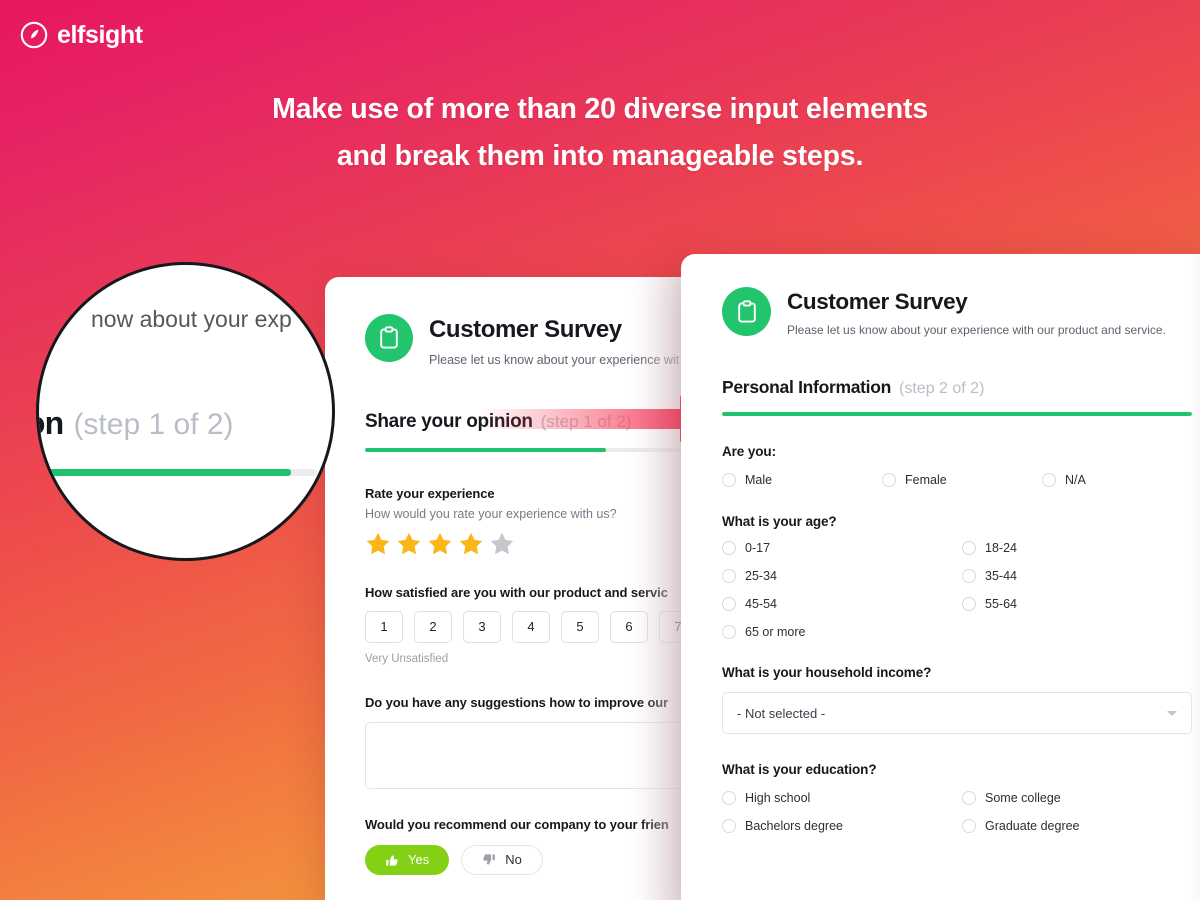  What do you see at coordinates (759, 480) in the screenshot?
I see `radio-label: Male` at bounding box center [759, 480].